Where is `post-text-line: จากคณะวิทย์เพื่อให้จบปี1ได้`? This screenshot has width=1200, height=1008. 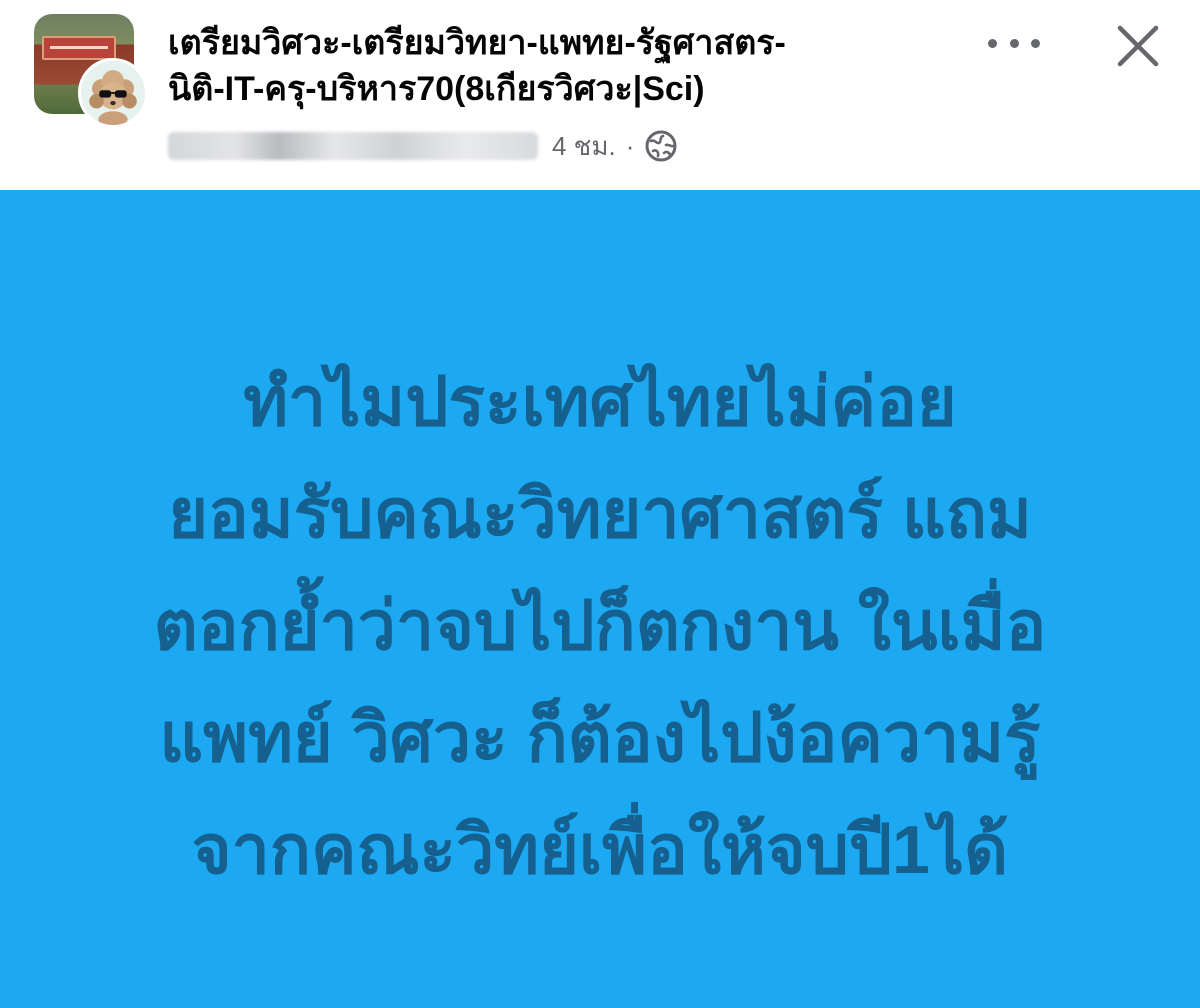 post-text-line: จากคณะวิทย์เพื่อให้จบปี1ได้ is located at coordinates (600, 850).